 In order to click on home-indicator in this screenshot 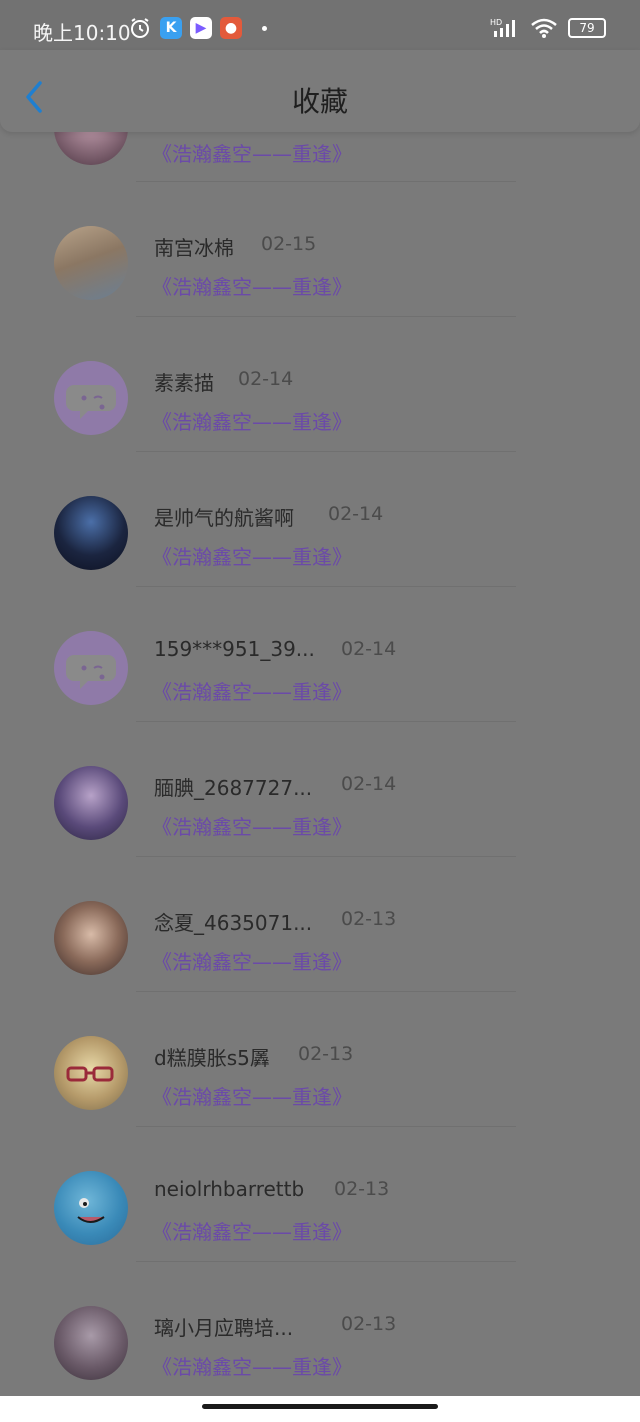, I will do `click(320, 1406)`.